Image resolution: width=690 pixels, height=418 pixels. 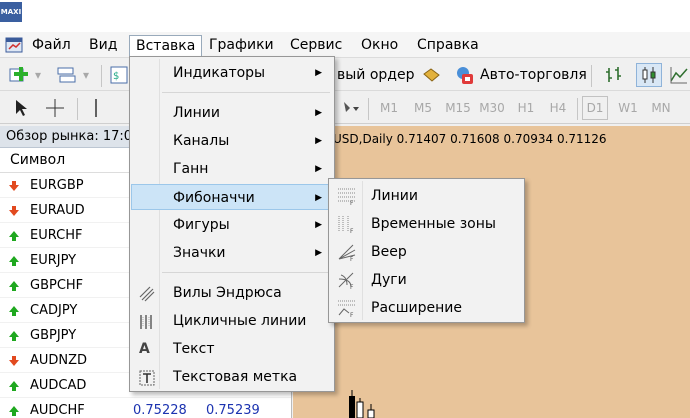 What do you see at coordinates (614, 75) in the screenshot?
I see `bar-chart-icon` at bounding box center [614, 75].